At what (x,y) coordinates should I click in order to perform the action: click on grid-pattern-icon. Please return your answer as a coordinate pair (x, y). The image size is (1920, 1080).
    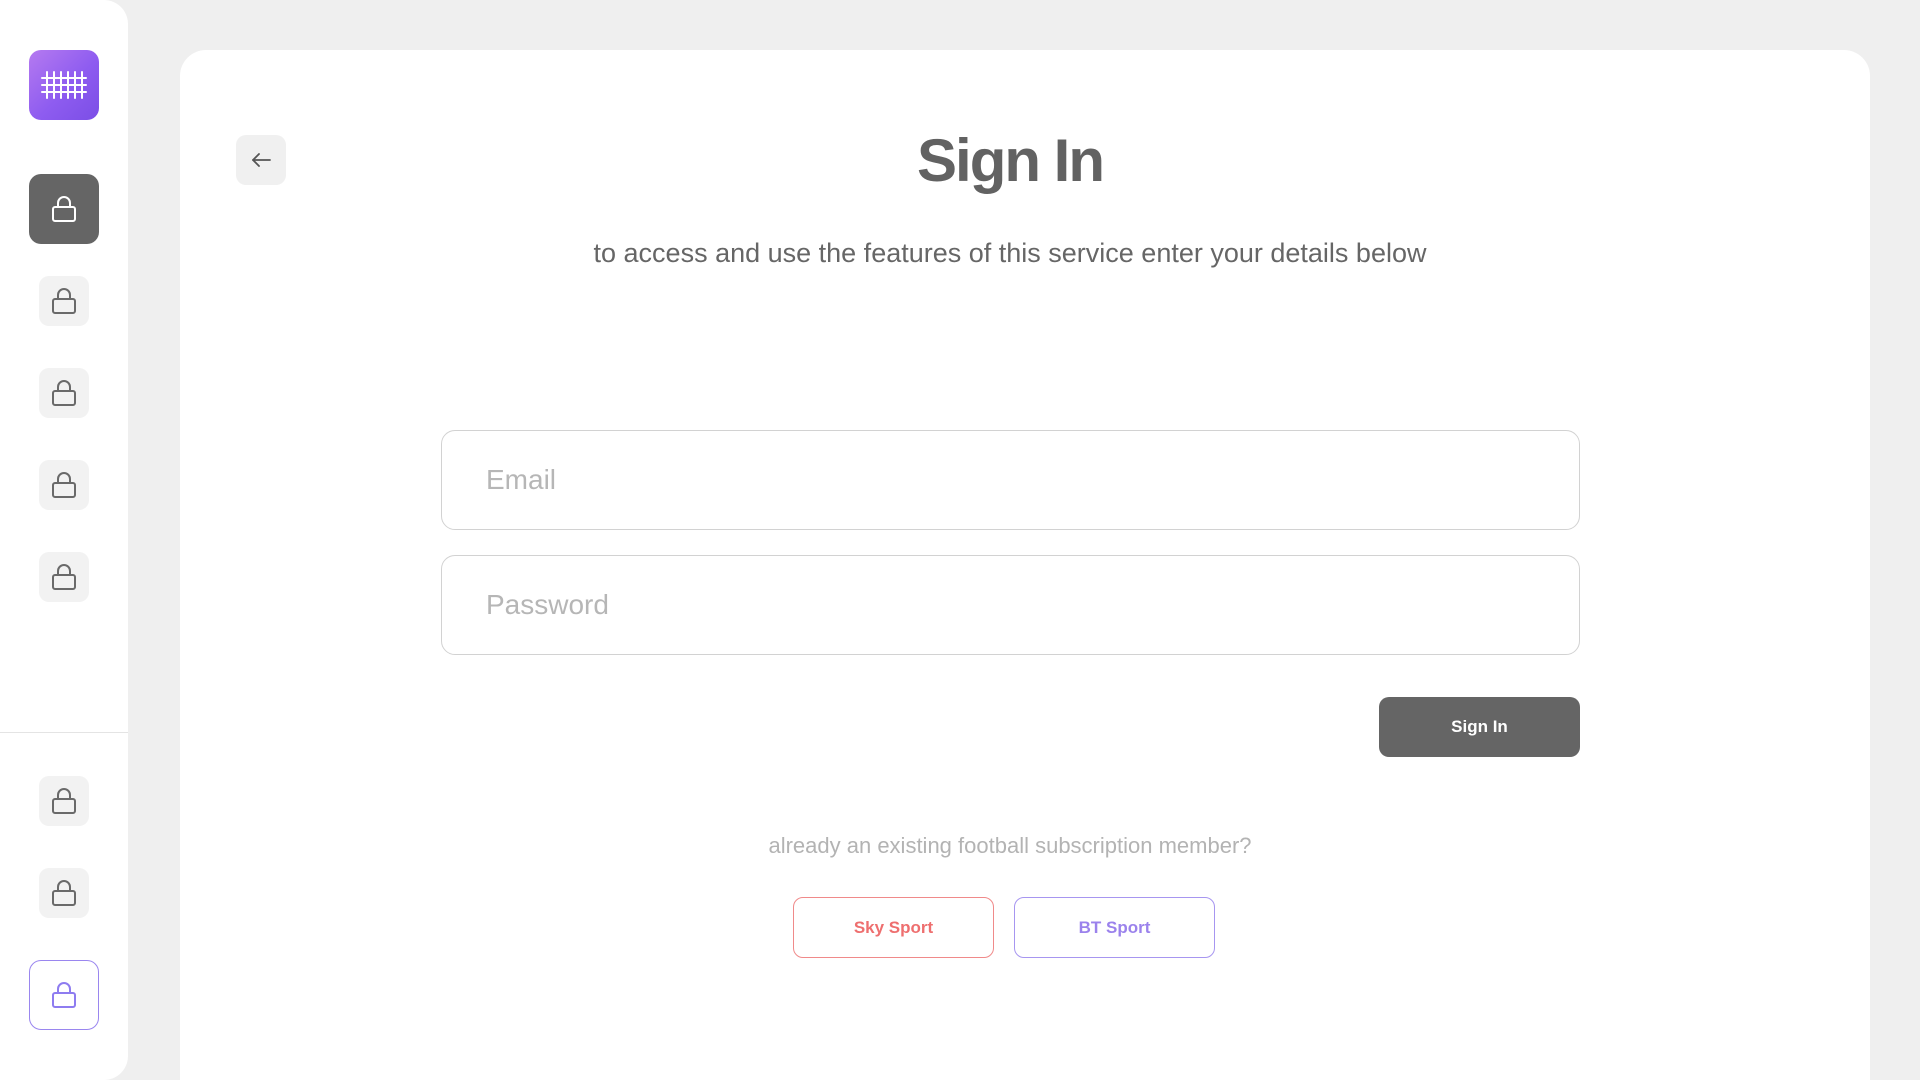
    Looking at the image, I should click on (64, 85).